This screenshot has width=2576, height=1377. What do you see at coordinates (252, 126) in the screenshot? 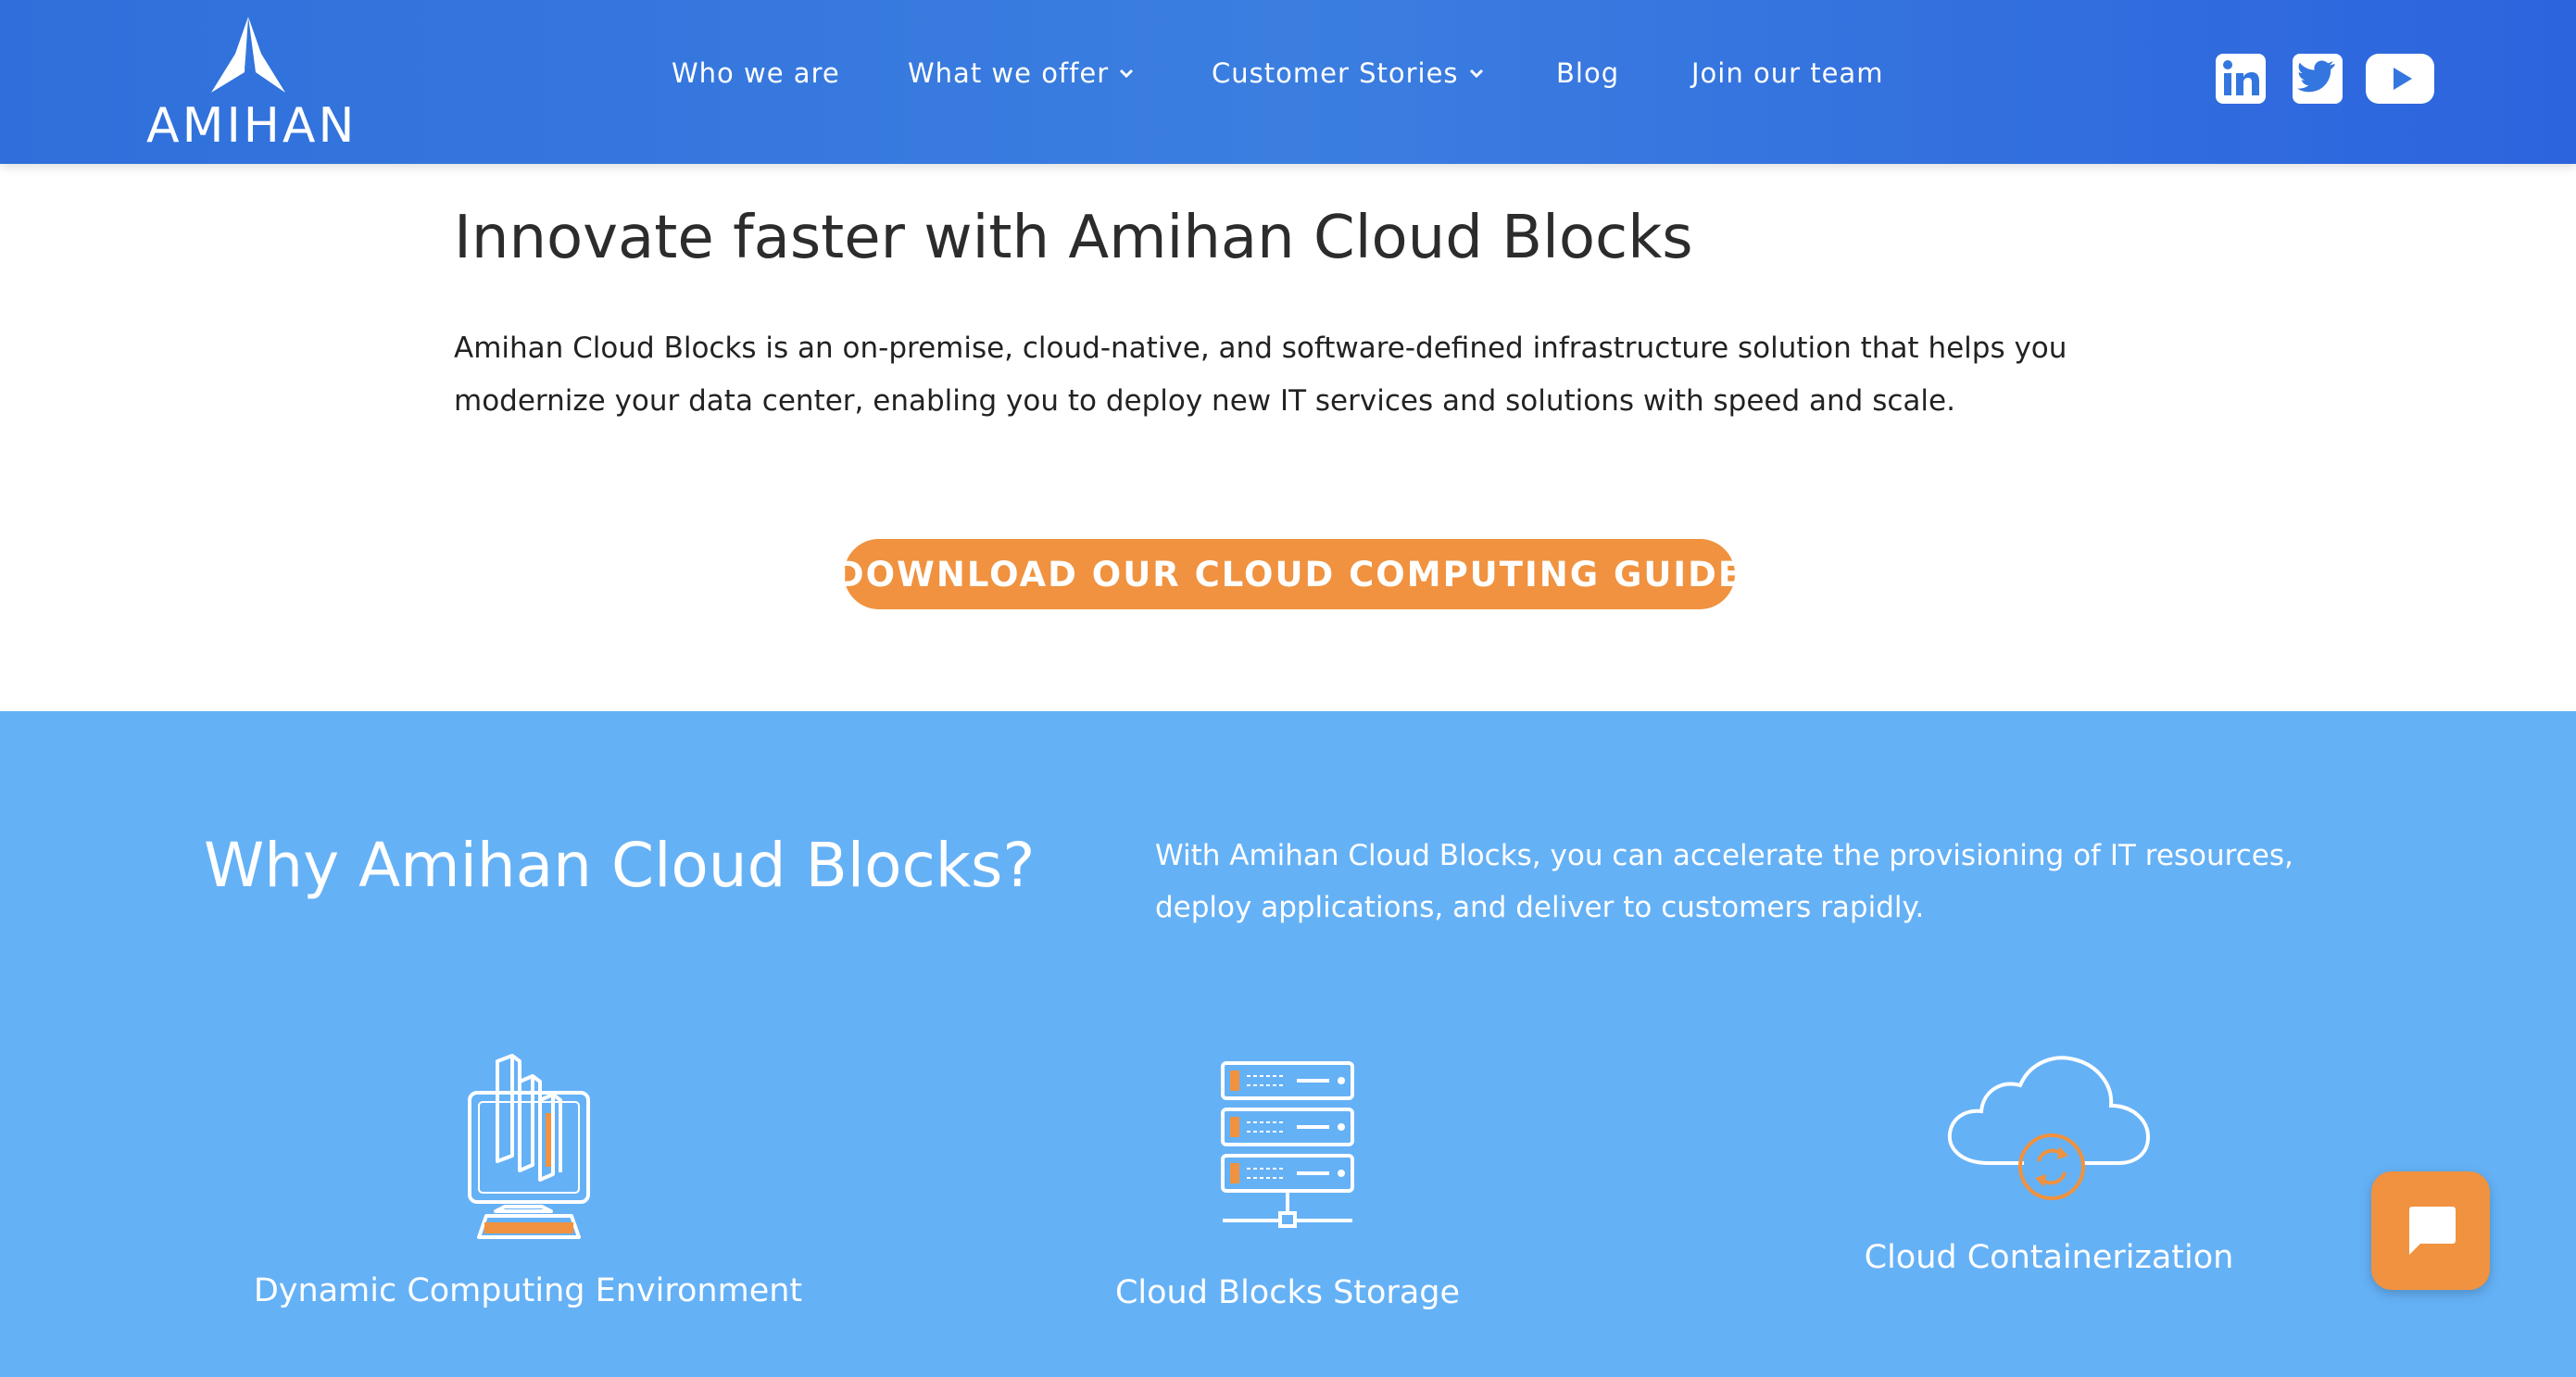
I see `logo-text: AMIHAN` at bounding box center [252, 126].